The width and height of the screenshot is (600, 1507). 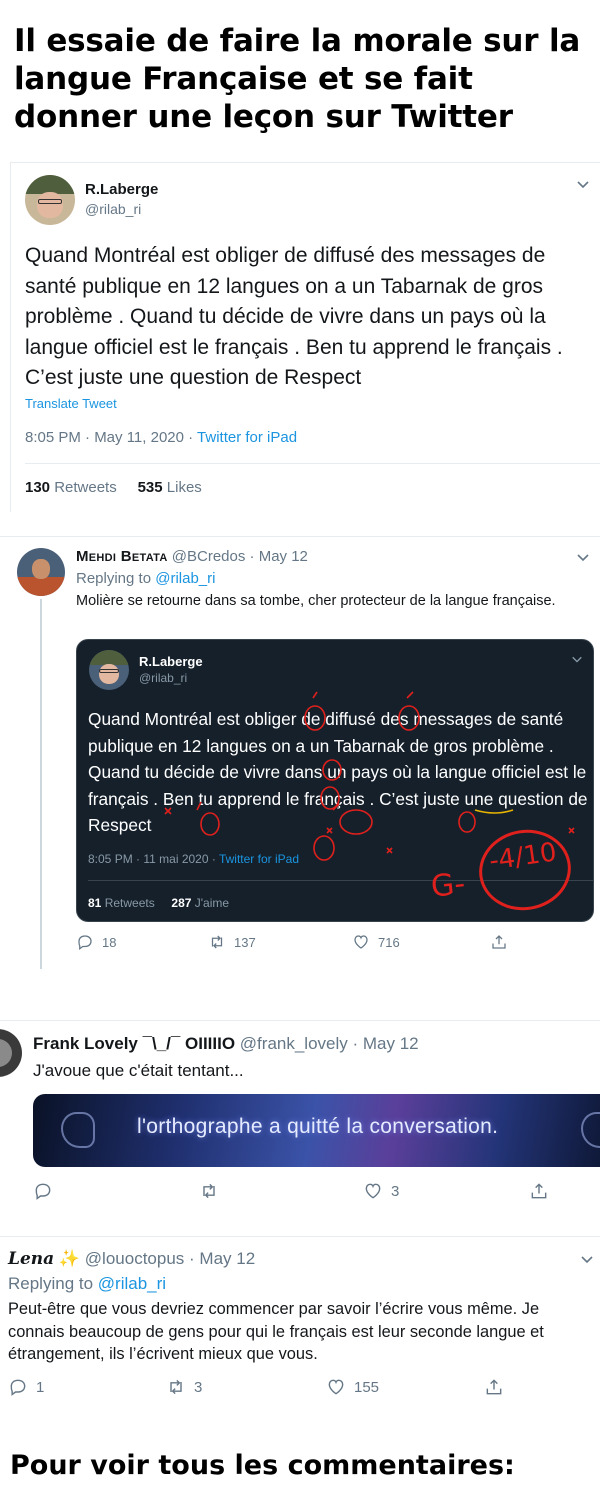 I want to click on like-count: 716, so click(x=389, y=942).